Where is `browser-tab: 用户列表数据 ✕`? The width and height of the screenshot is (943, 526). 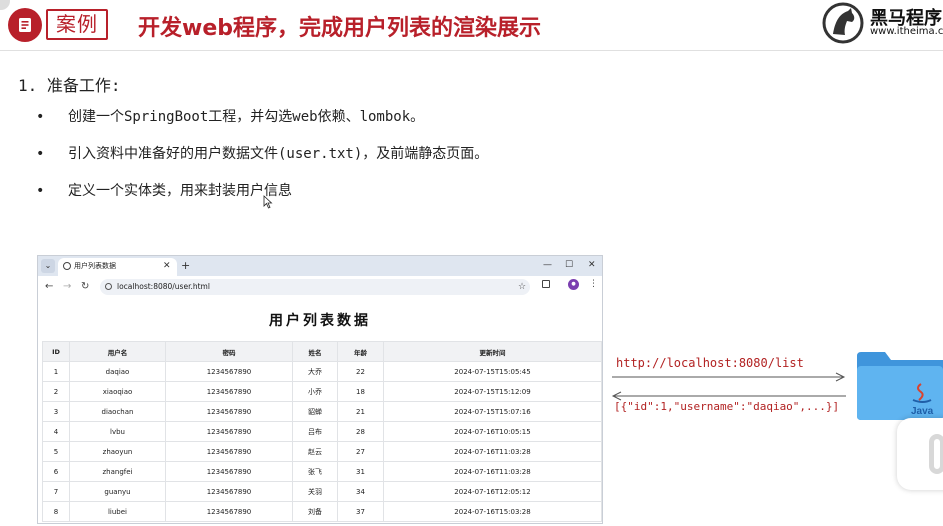 browser-tab: 用户列表数据 ✕ is located at coordinates (117, 267).